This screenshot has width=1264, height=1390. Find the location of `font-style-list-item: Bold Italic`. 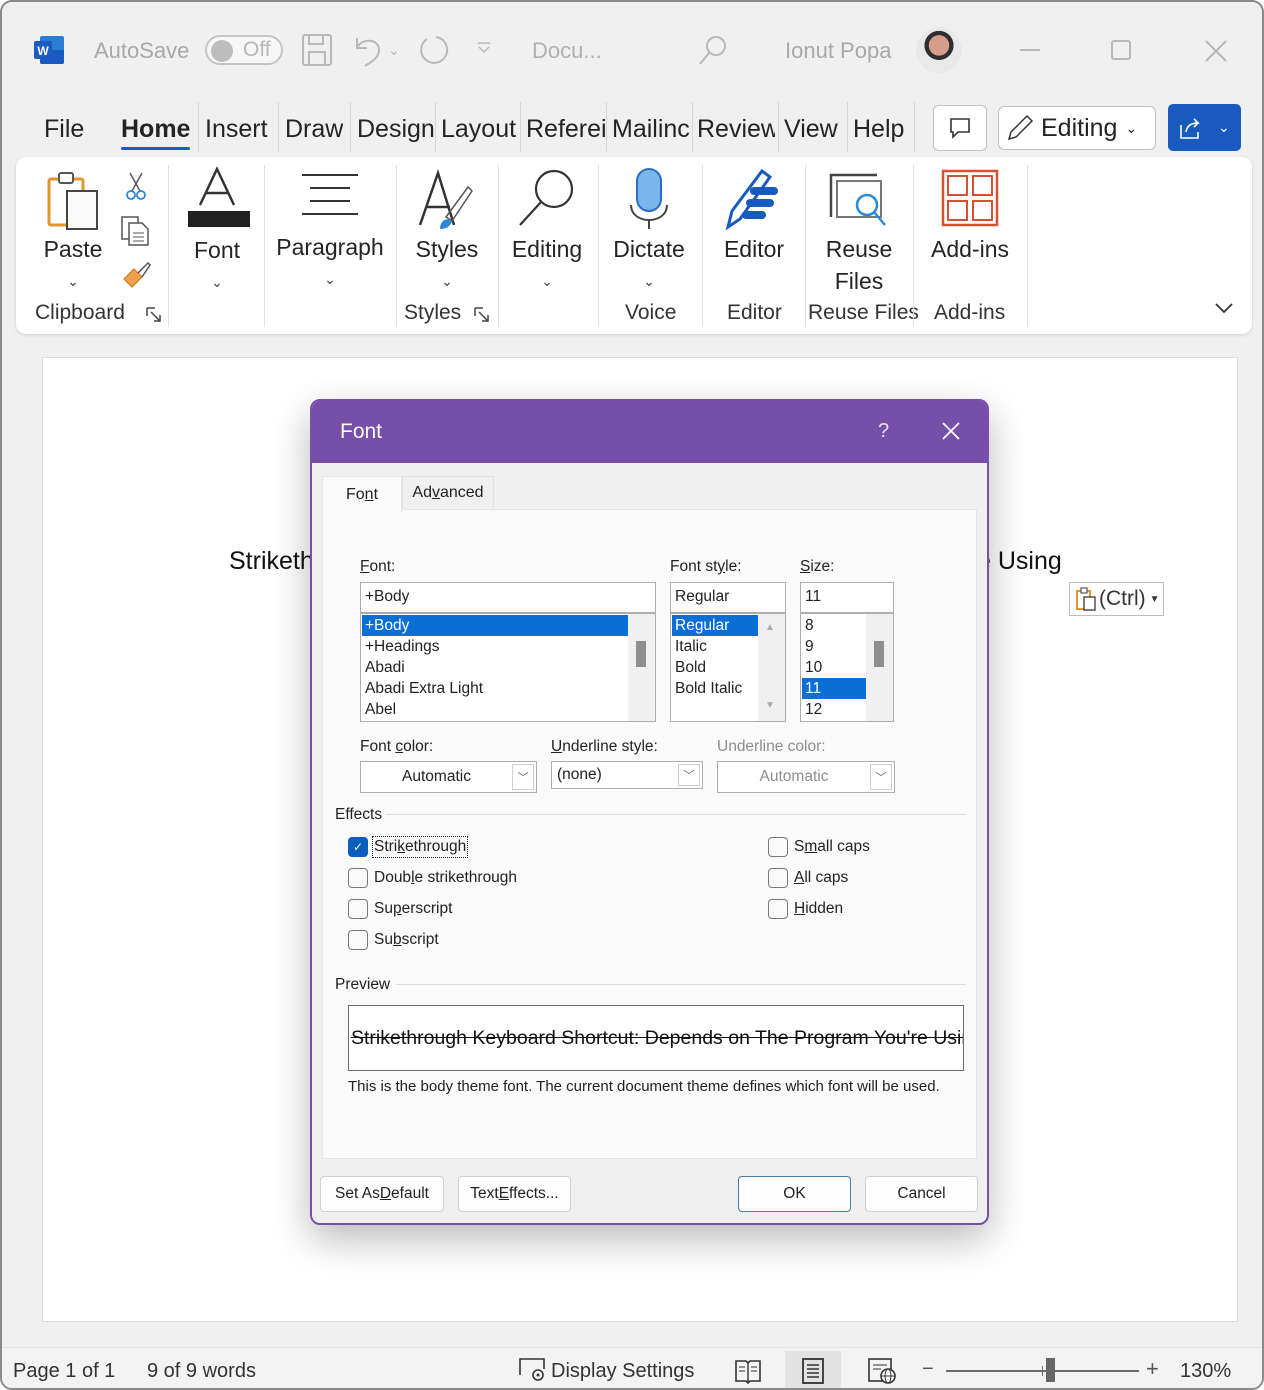

font-style-list-item: Bold Italic is located at coordinates (715, 688).